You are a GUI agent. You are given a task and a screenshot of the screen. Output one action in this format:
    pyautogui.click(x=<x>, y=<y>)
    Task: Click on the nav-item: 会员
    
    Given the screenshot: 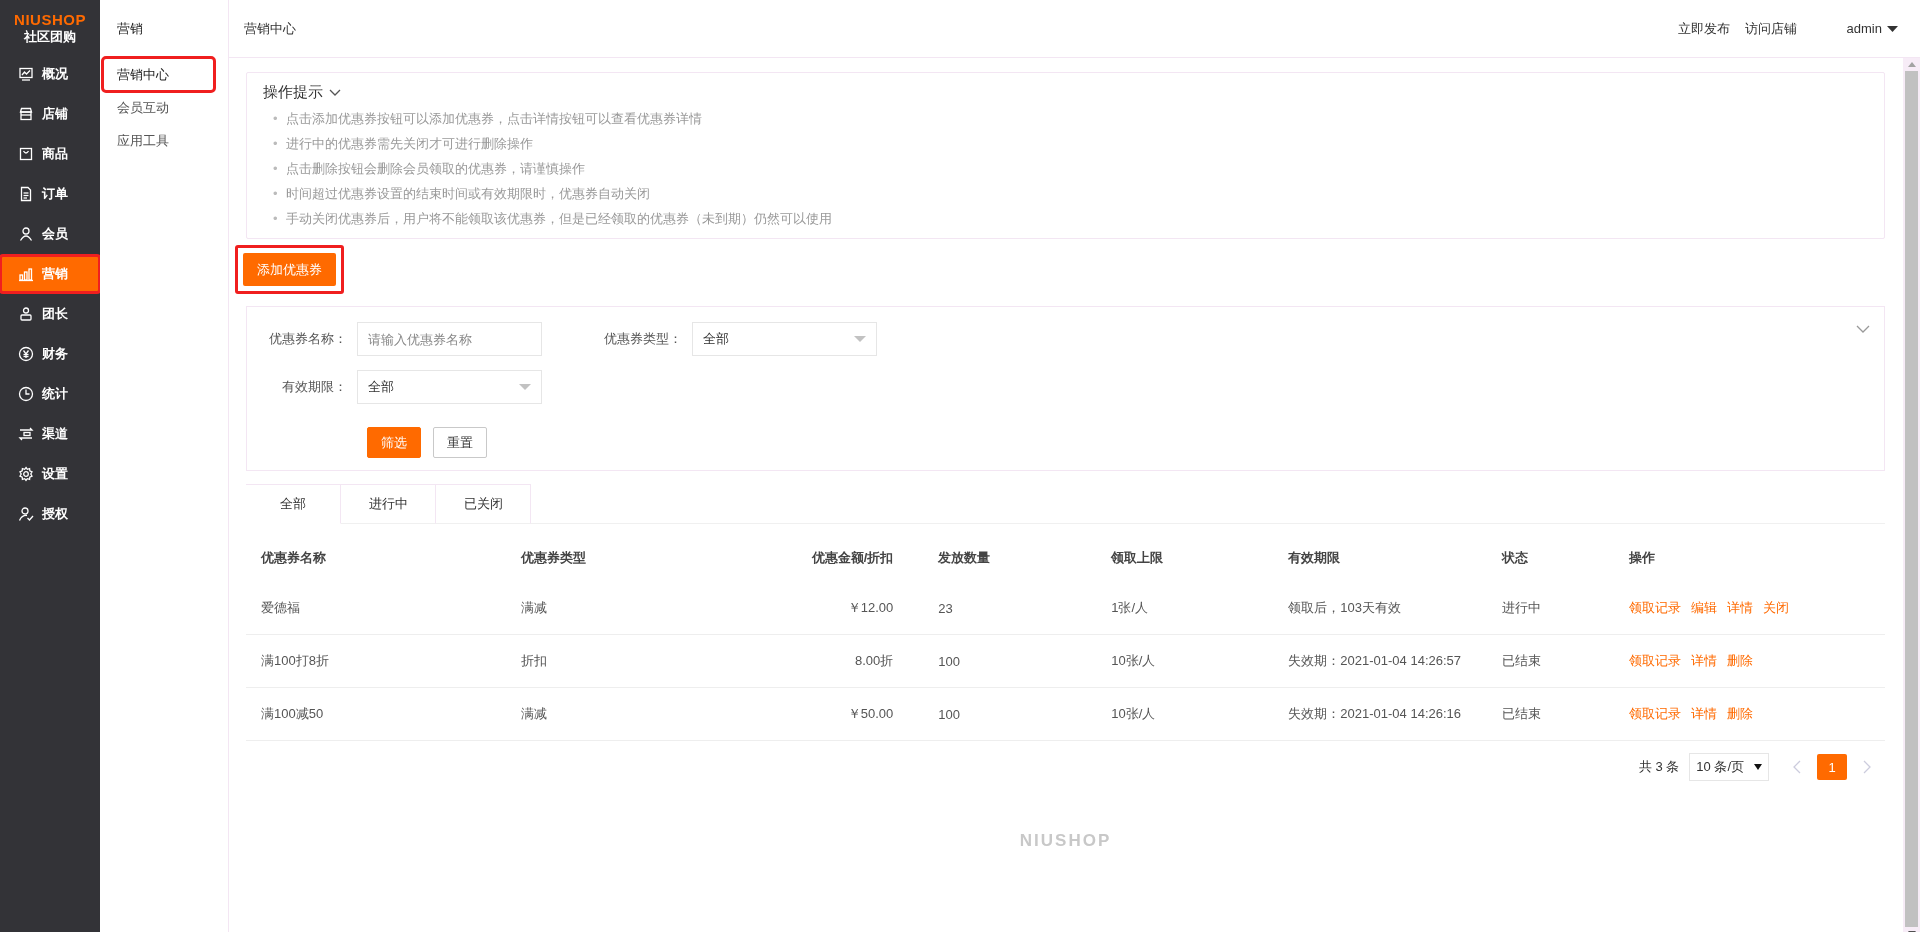 What is the action you would take?
    pyautogui.click(x=50, y=234)
    